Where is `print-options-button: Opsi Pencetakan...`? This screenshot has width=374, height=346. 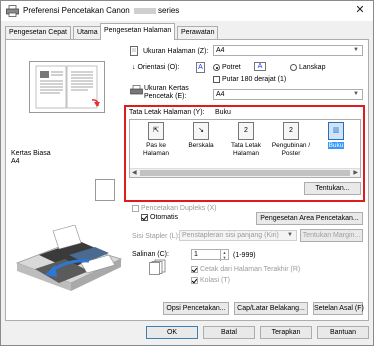
print-options-button: Opsi Pencetakan... is located at coordinates (196, 308).